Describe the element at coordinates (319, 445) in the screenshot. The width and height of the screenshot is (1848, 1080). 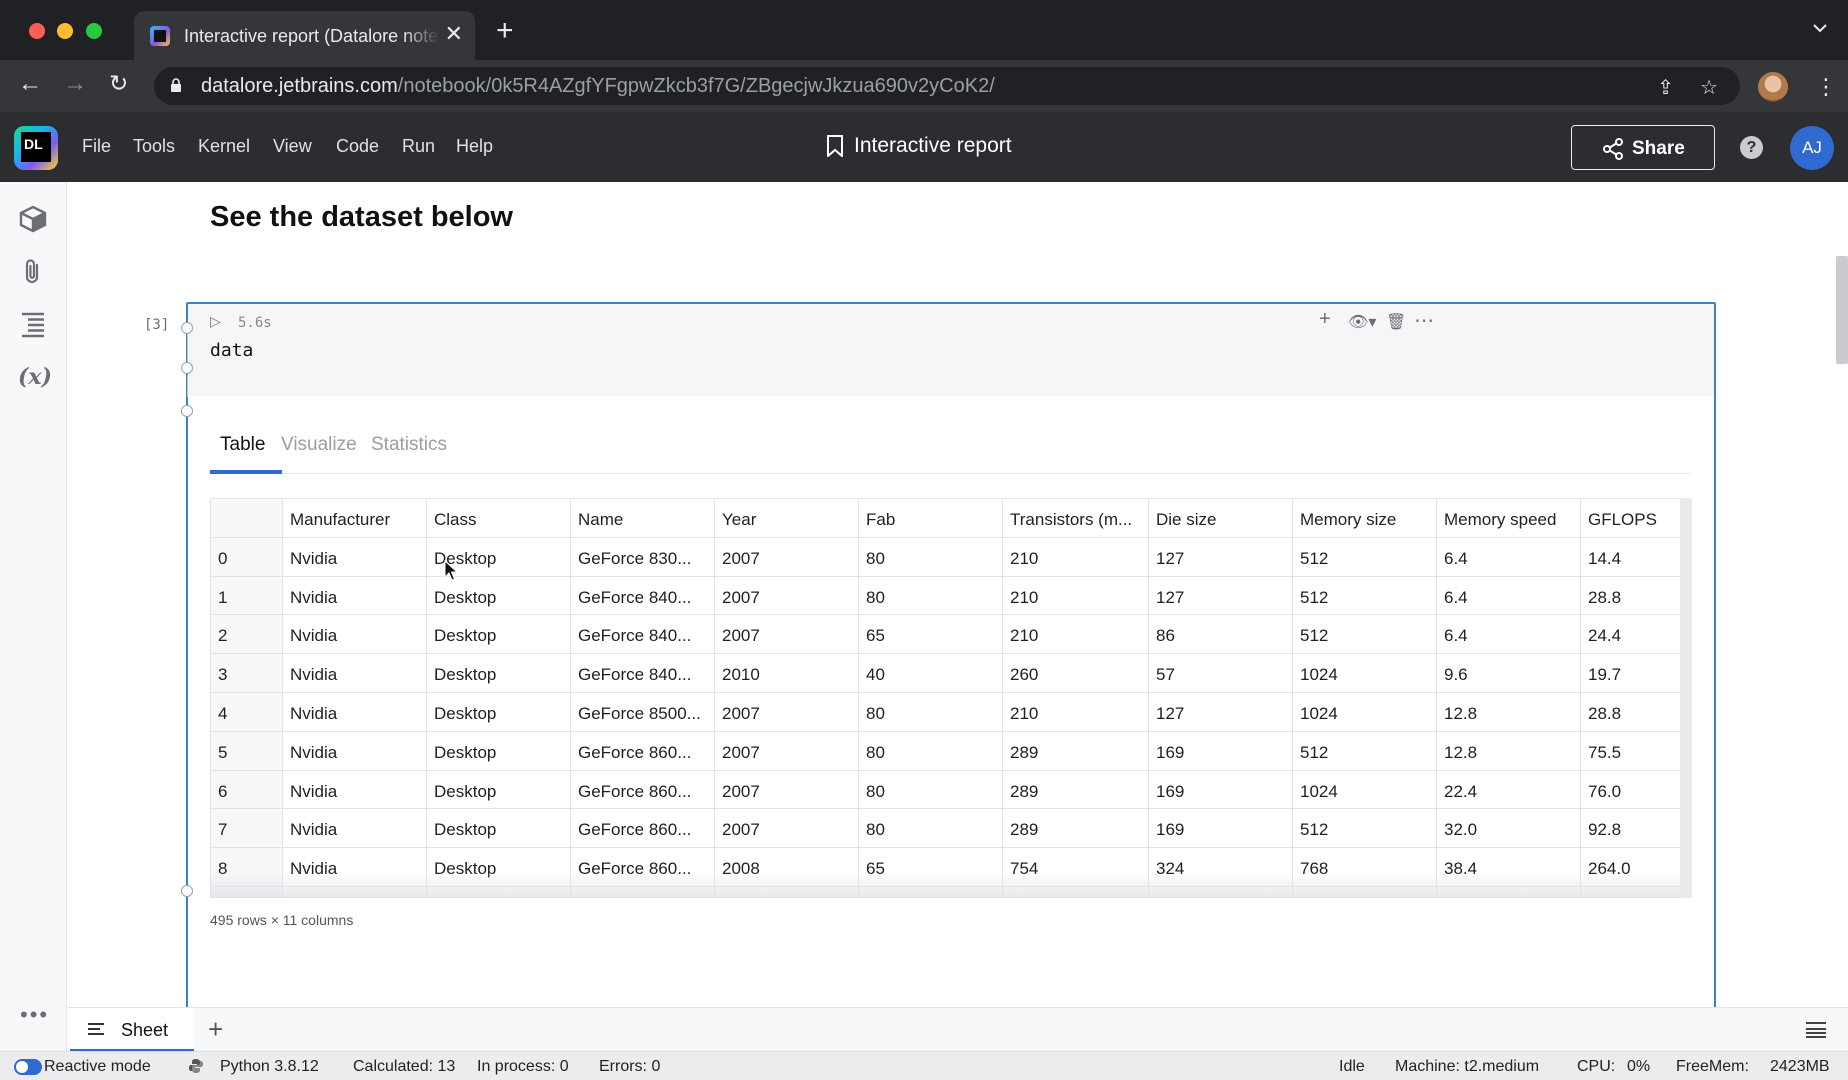
I see `tab-visualize: Visualize` at that location.